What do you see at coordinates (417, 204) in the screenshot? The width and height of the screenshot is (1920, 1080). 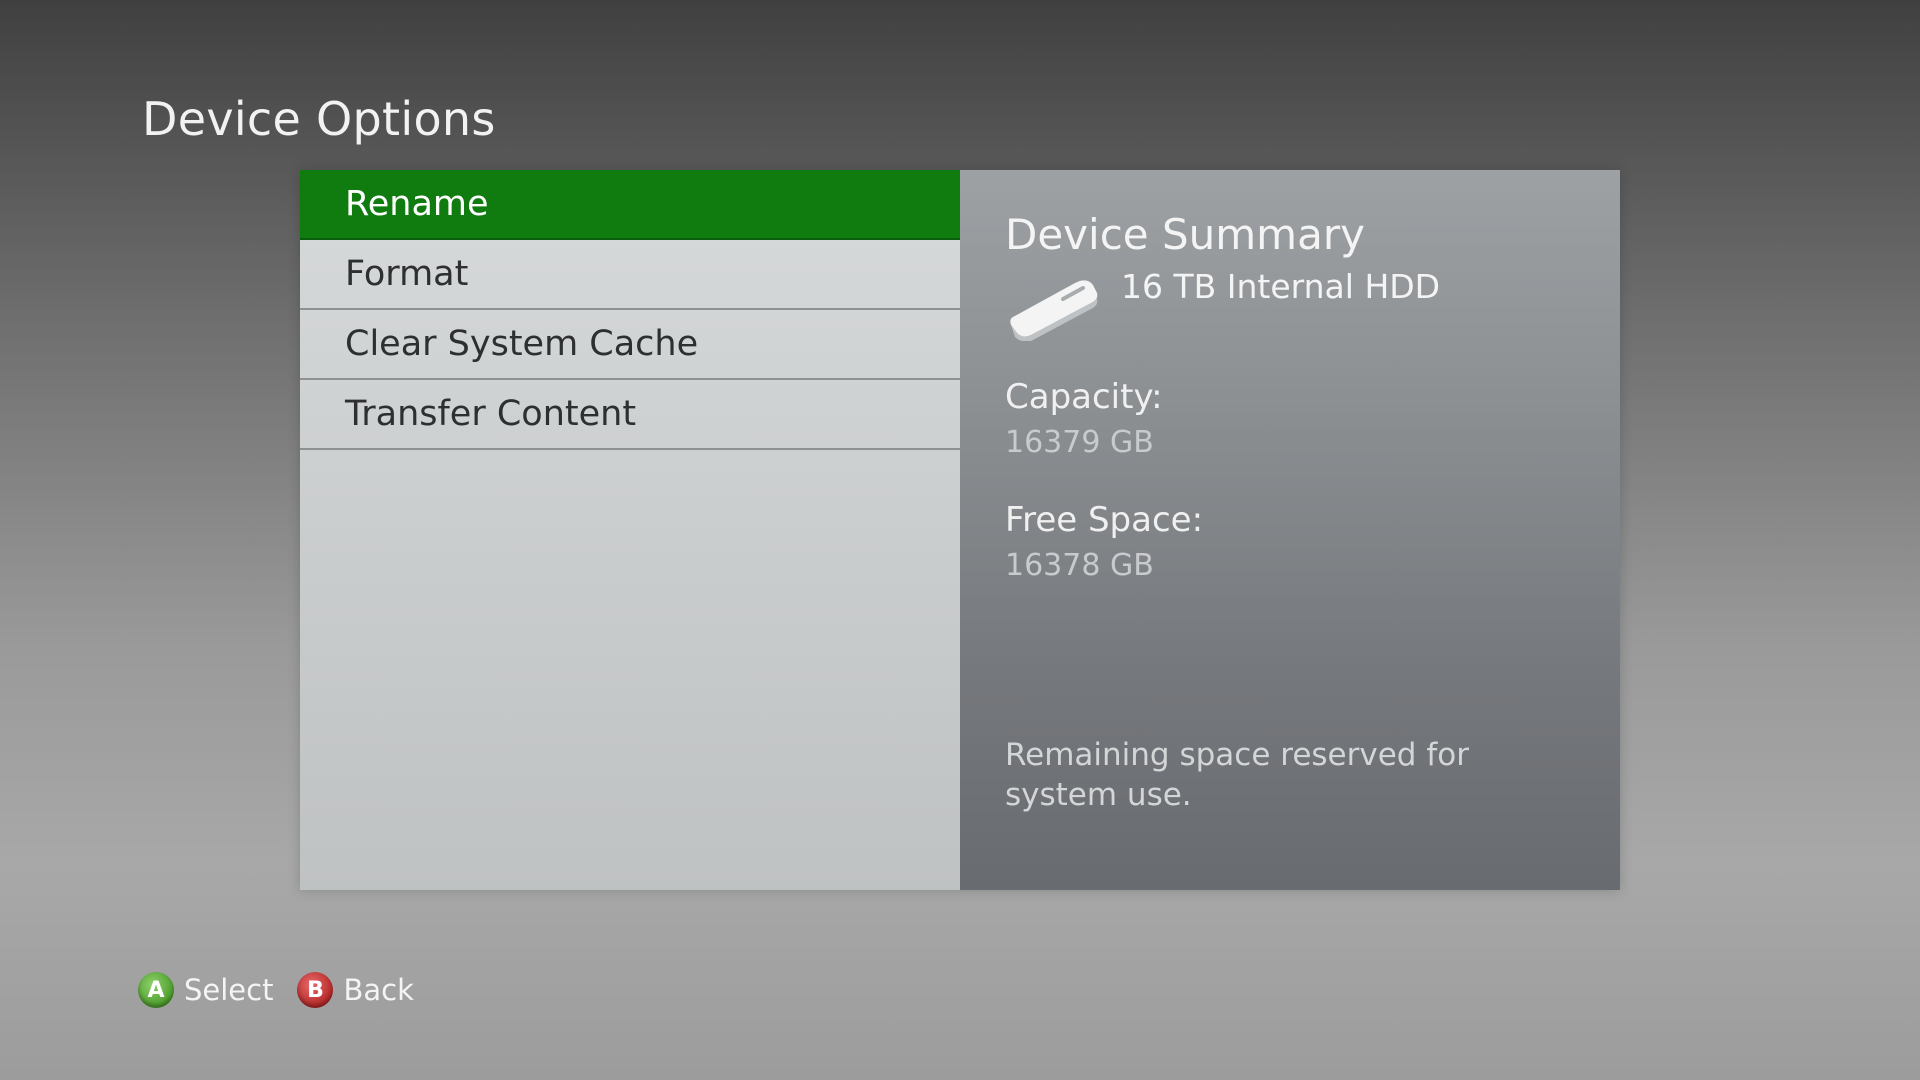 I see `menu-item-label: Rename` at bounding box center [417, 204].